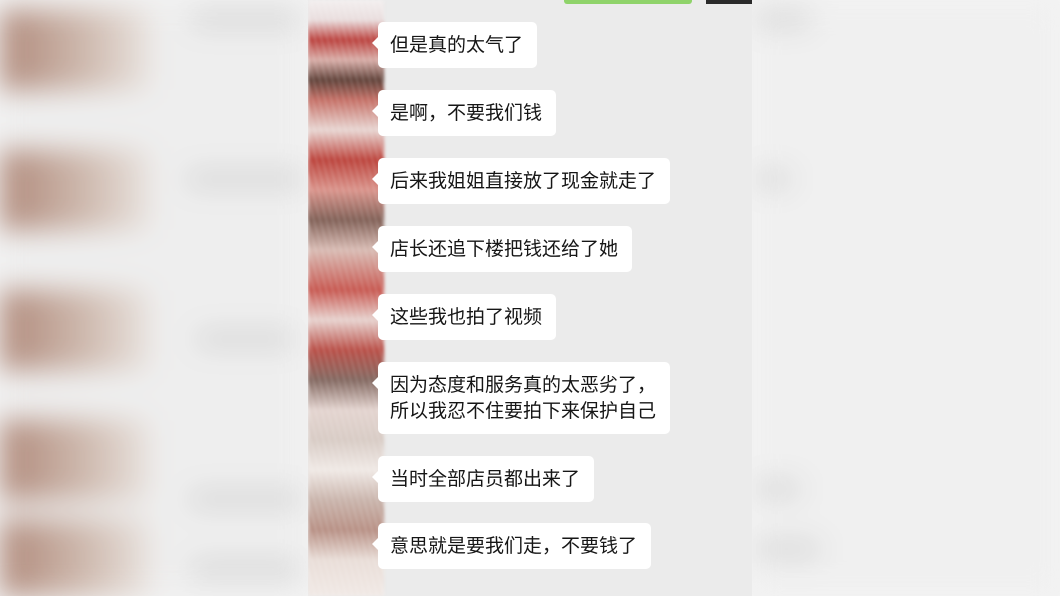 The height and width of the screenshot is (596, 1060). Describe the element at coordinates (457, 45) in the screenshot. I see `message-text: 但是真的太气了` at that location.